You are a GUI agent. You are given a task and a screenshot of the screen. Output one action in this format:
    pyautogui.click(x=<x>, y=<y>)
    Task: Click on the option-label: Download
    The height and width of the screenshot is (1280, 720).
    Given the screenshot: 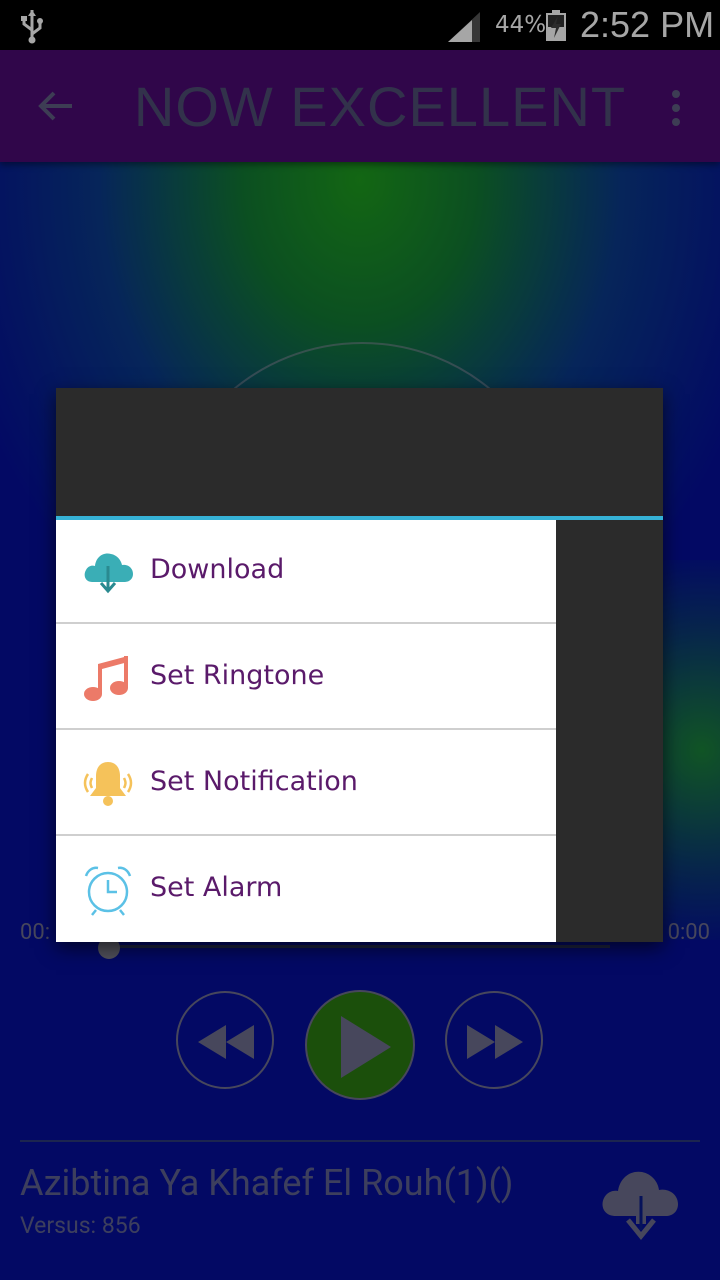 What is the action you would take?
    pyautogui.click(x=217, y=569)
    